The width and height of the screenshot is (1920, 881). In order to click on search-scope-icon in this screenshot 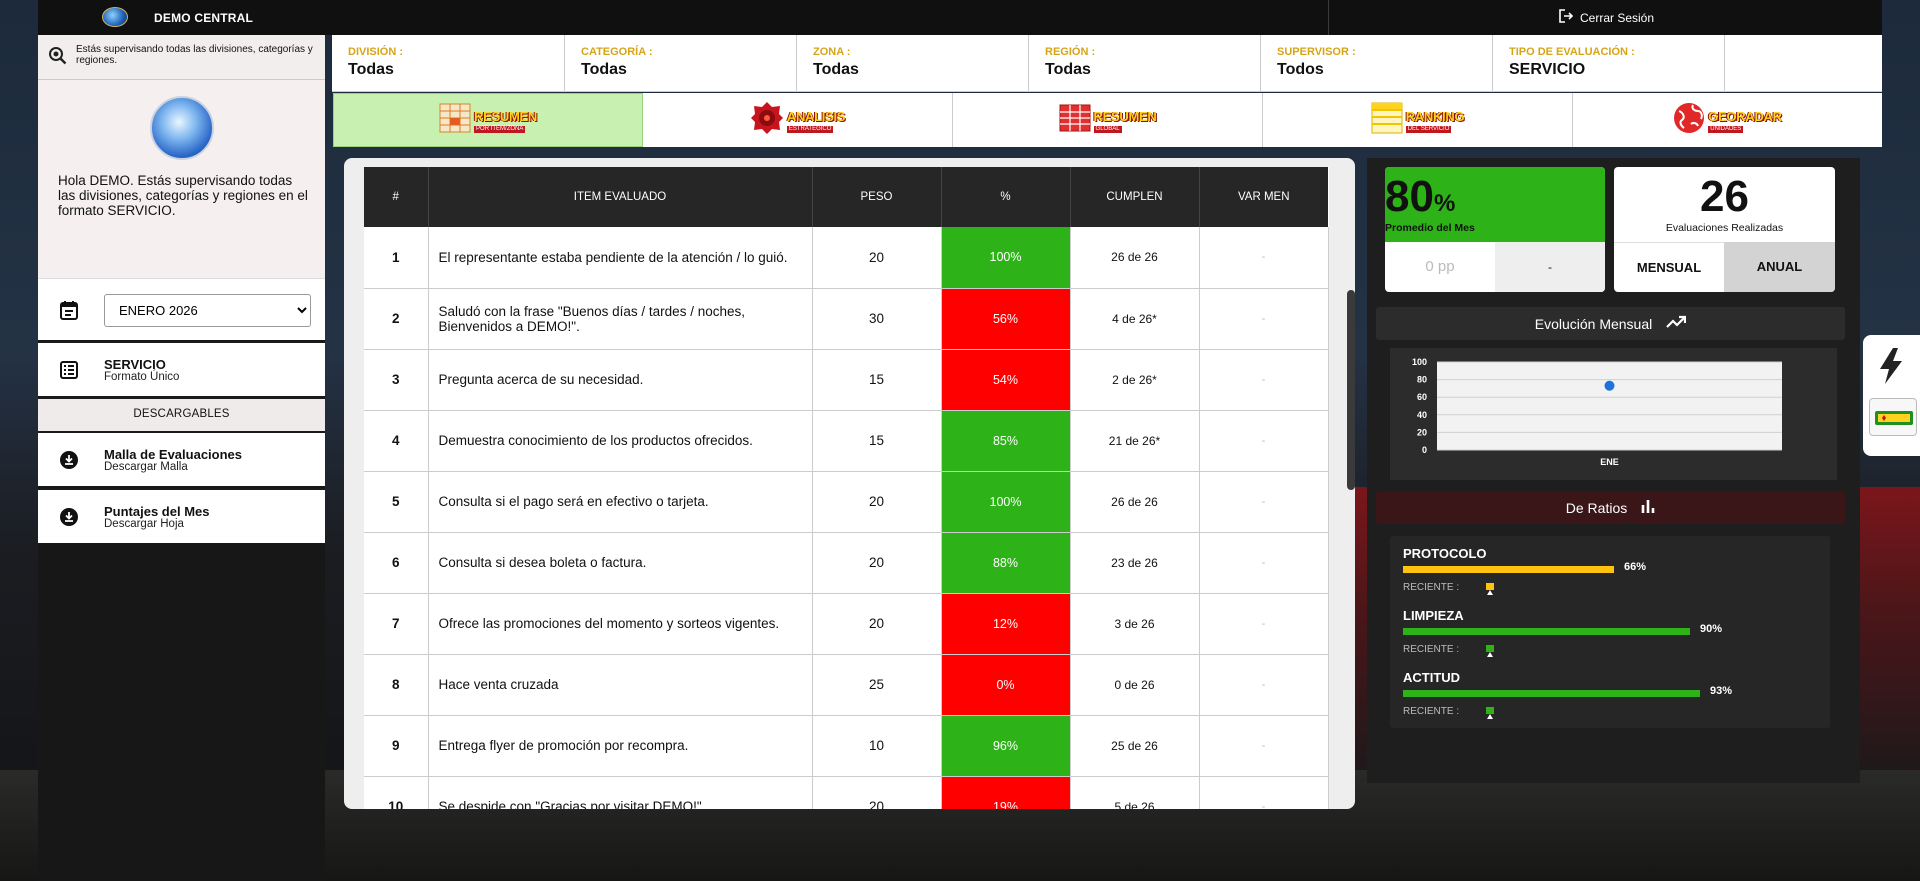, I will do `click(58, 57)`.